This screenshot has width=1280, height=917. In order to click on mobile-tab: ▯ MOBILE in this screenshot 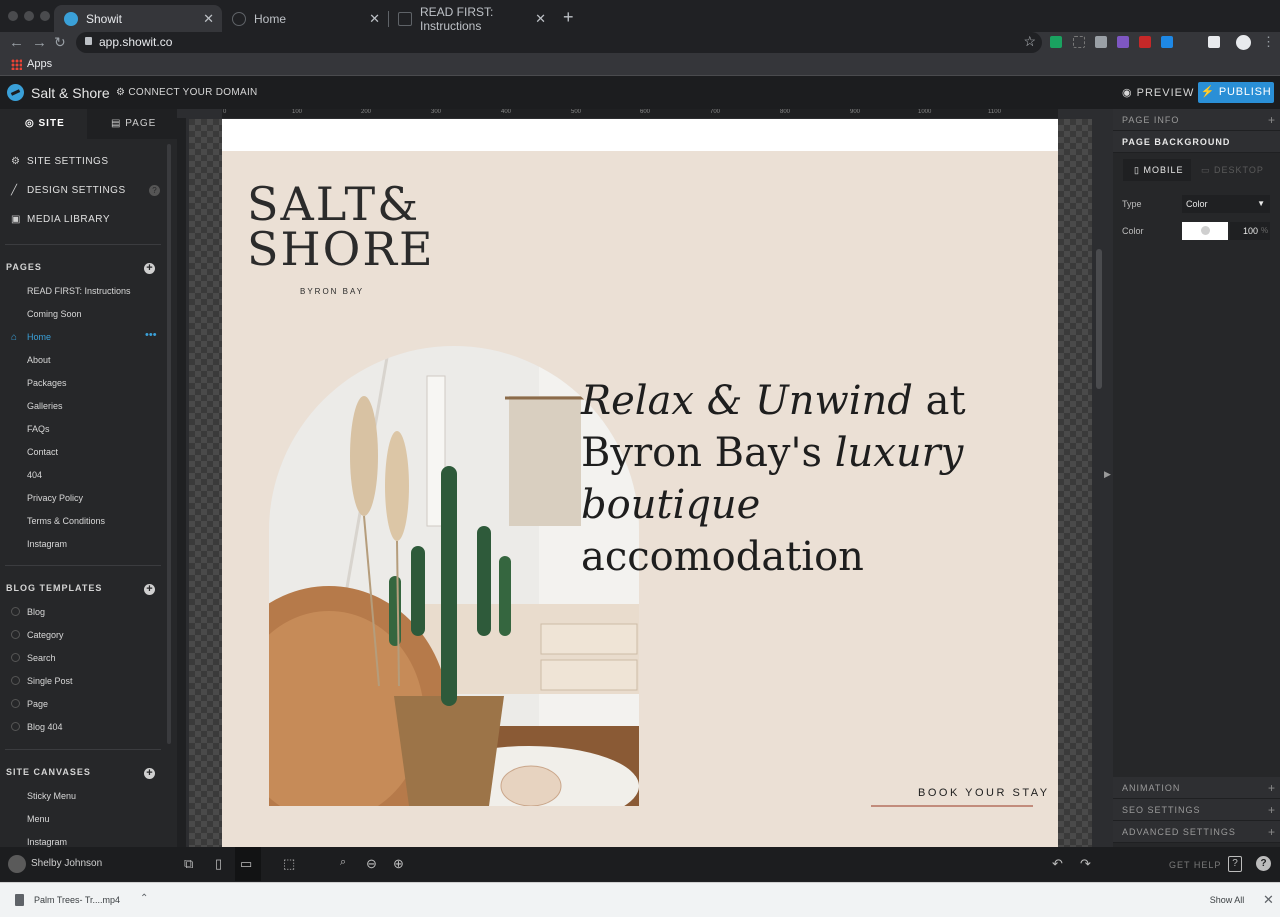, I will do `click(1157, 170)`.